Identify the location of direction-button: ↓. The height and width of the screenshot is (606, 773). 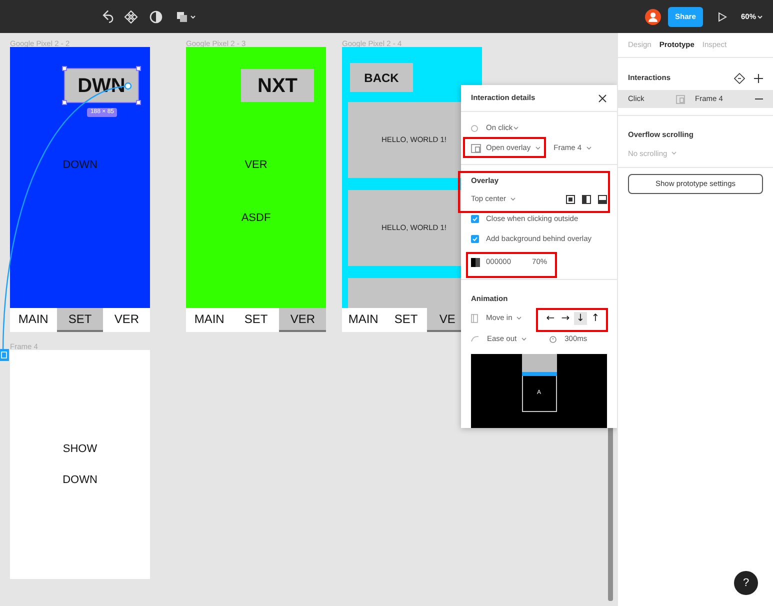
(580, 318).